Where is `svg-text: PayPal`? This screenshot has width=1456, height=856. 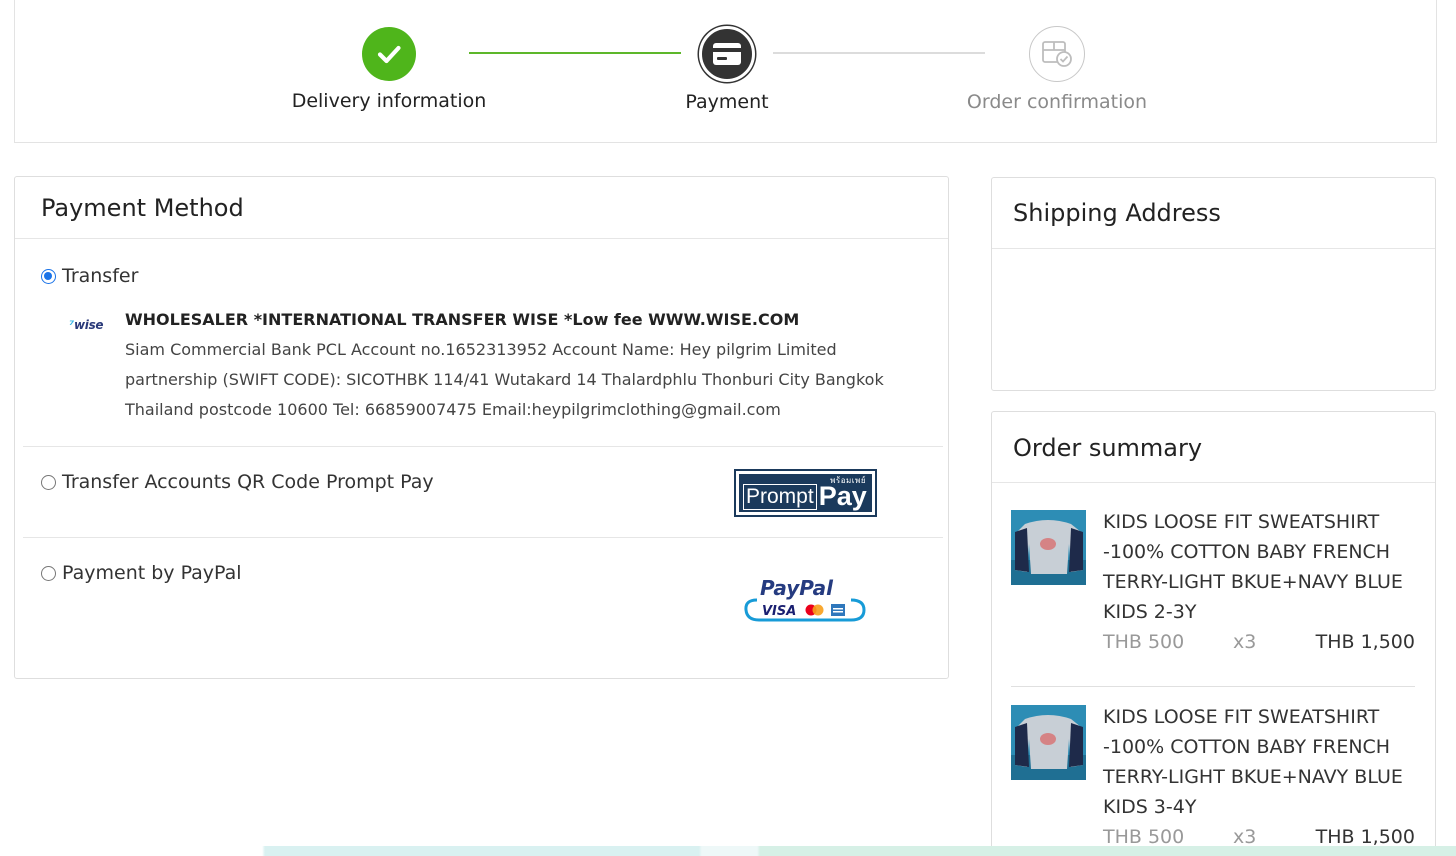
svg-text: PayPal is located at coordinates (797, 588).